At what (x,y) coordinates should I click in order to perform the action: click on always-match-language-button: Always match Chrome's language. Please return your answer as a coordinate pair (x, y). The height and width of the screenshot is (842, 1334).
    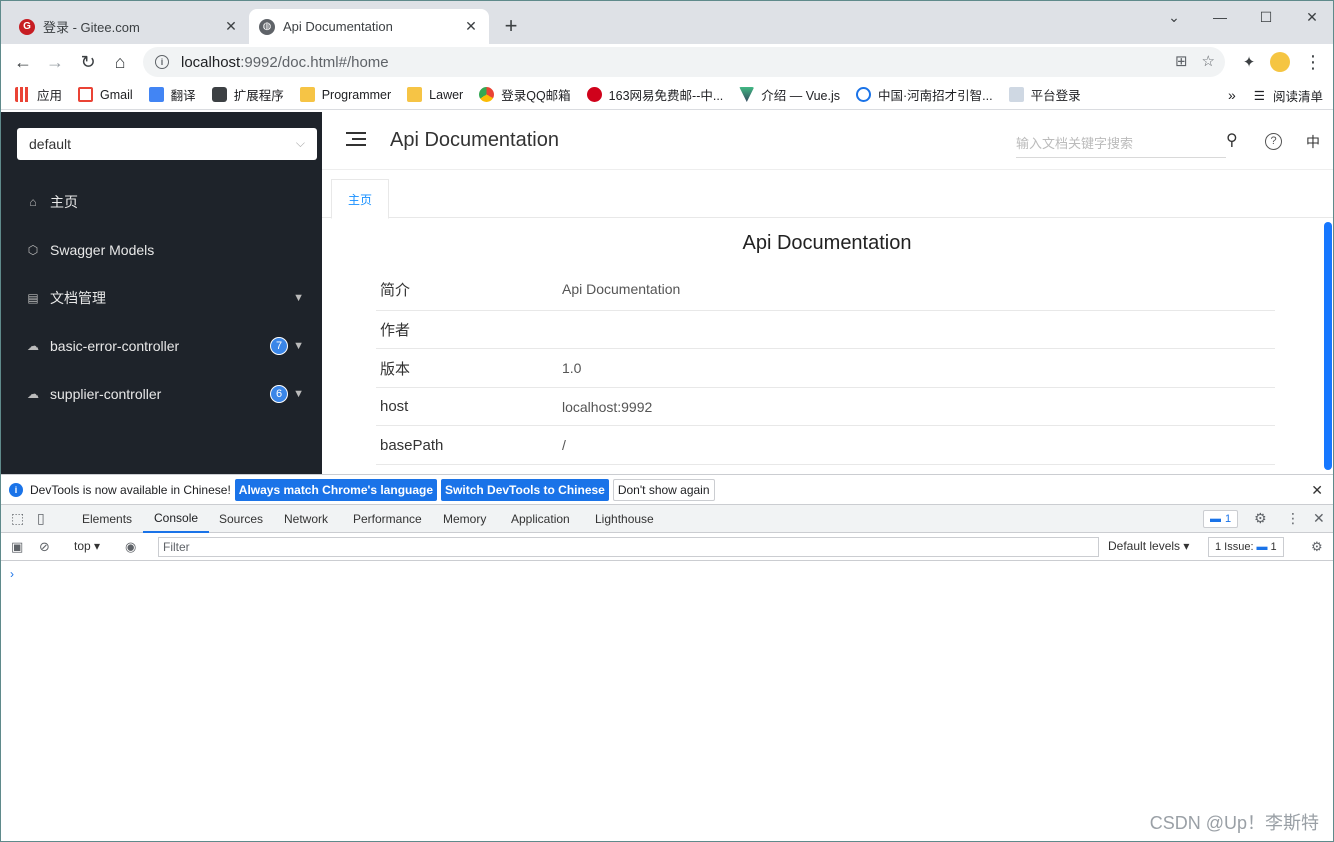
    Looking at the image, I should click on (336, 489).